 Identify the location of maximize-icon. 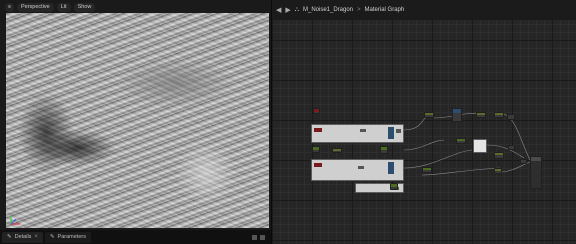
(262, 237).